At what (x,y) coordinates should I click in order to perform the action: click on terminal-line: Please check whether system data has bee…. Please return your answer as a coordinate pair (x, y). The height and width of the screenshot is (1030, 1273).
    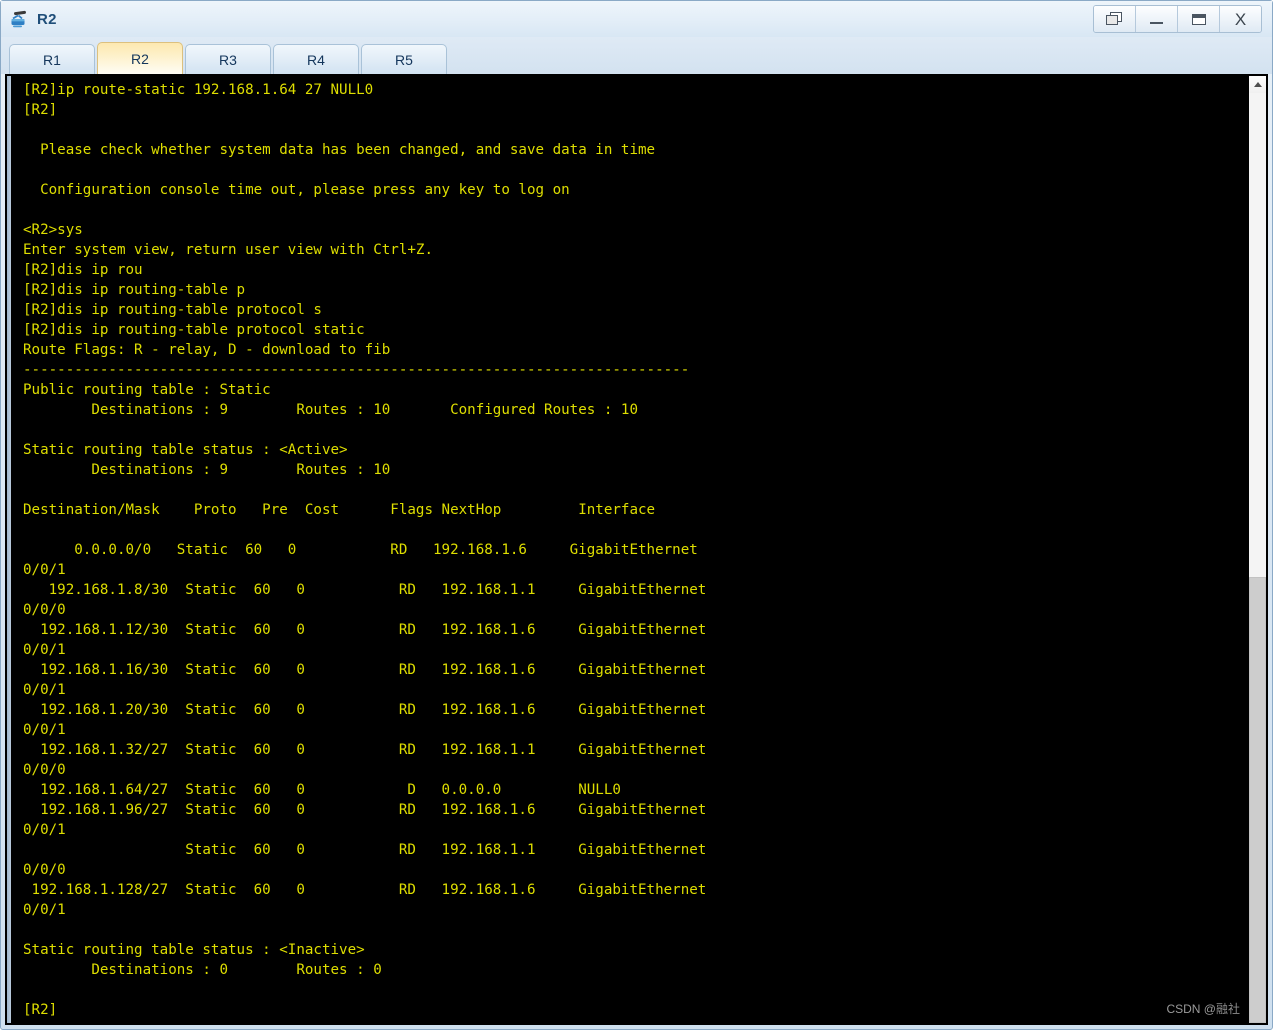
    Looking at the image, I should click on (339, 150).